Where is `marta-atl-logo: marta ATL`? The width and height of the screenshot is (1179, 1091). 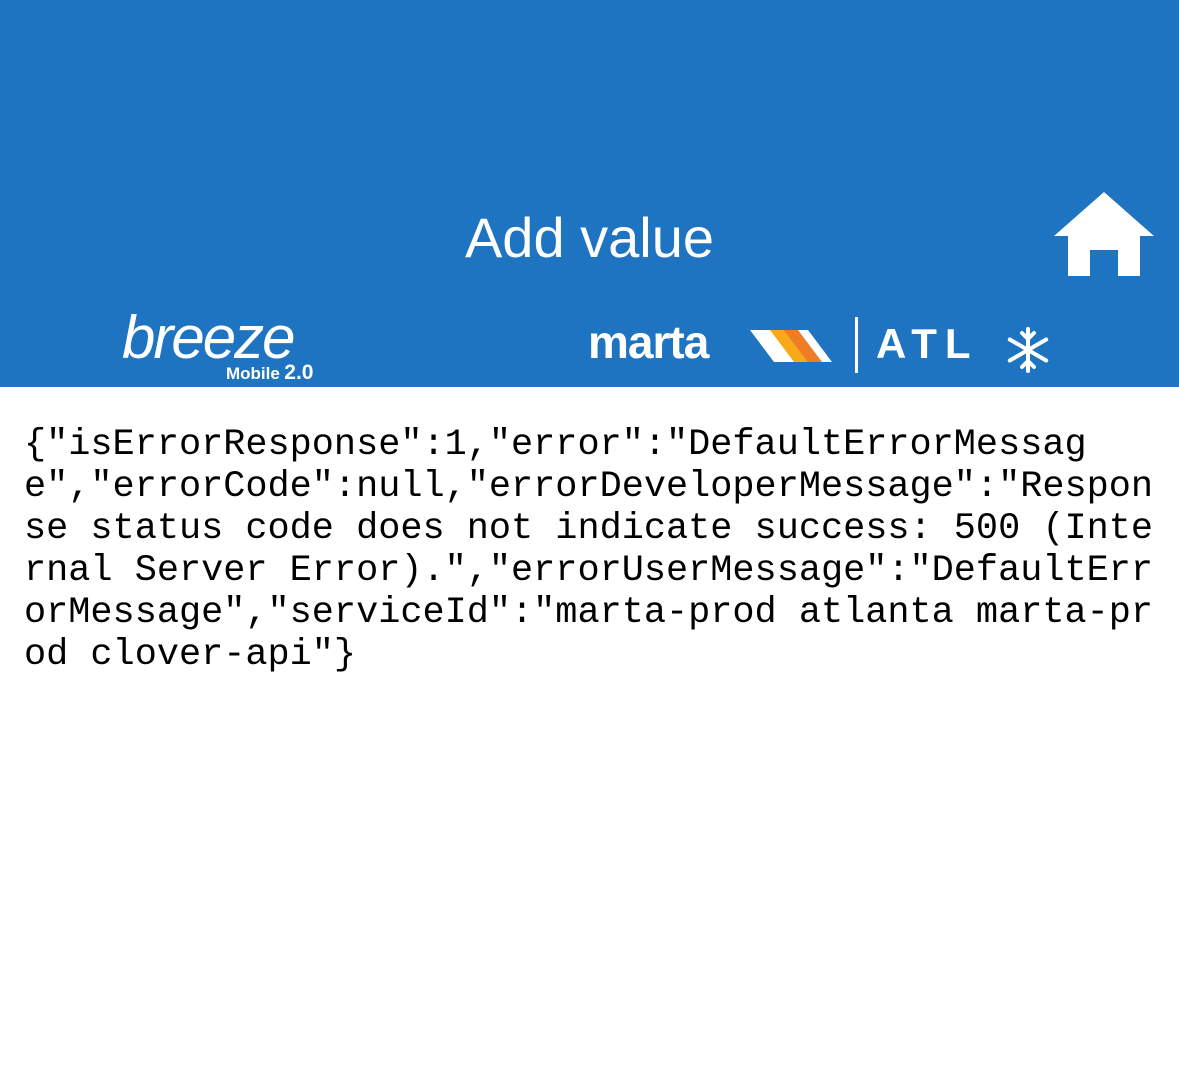
marta-atl-logo: marta ATL is located at coordinates (823, 343).